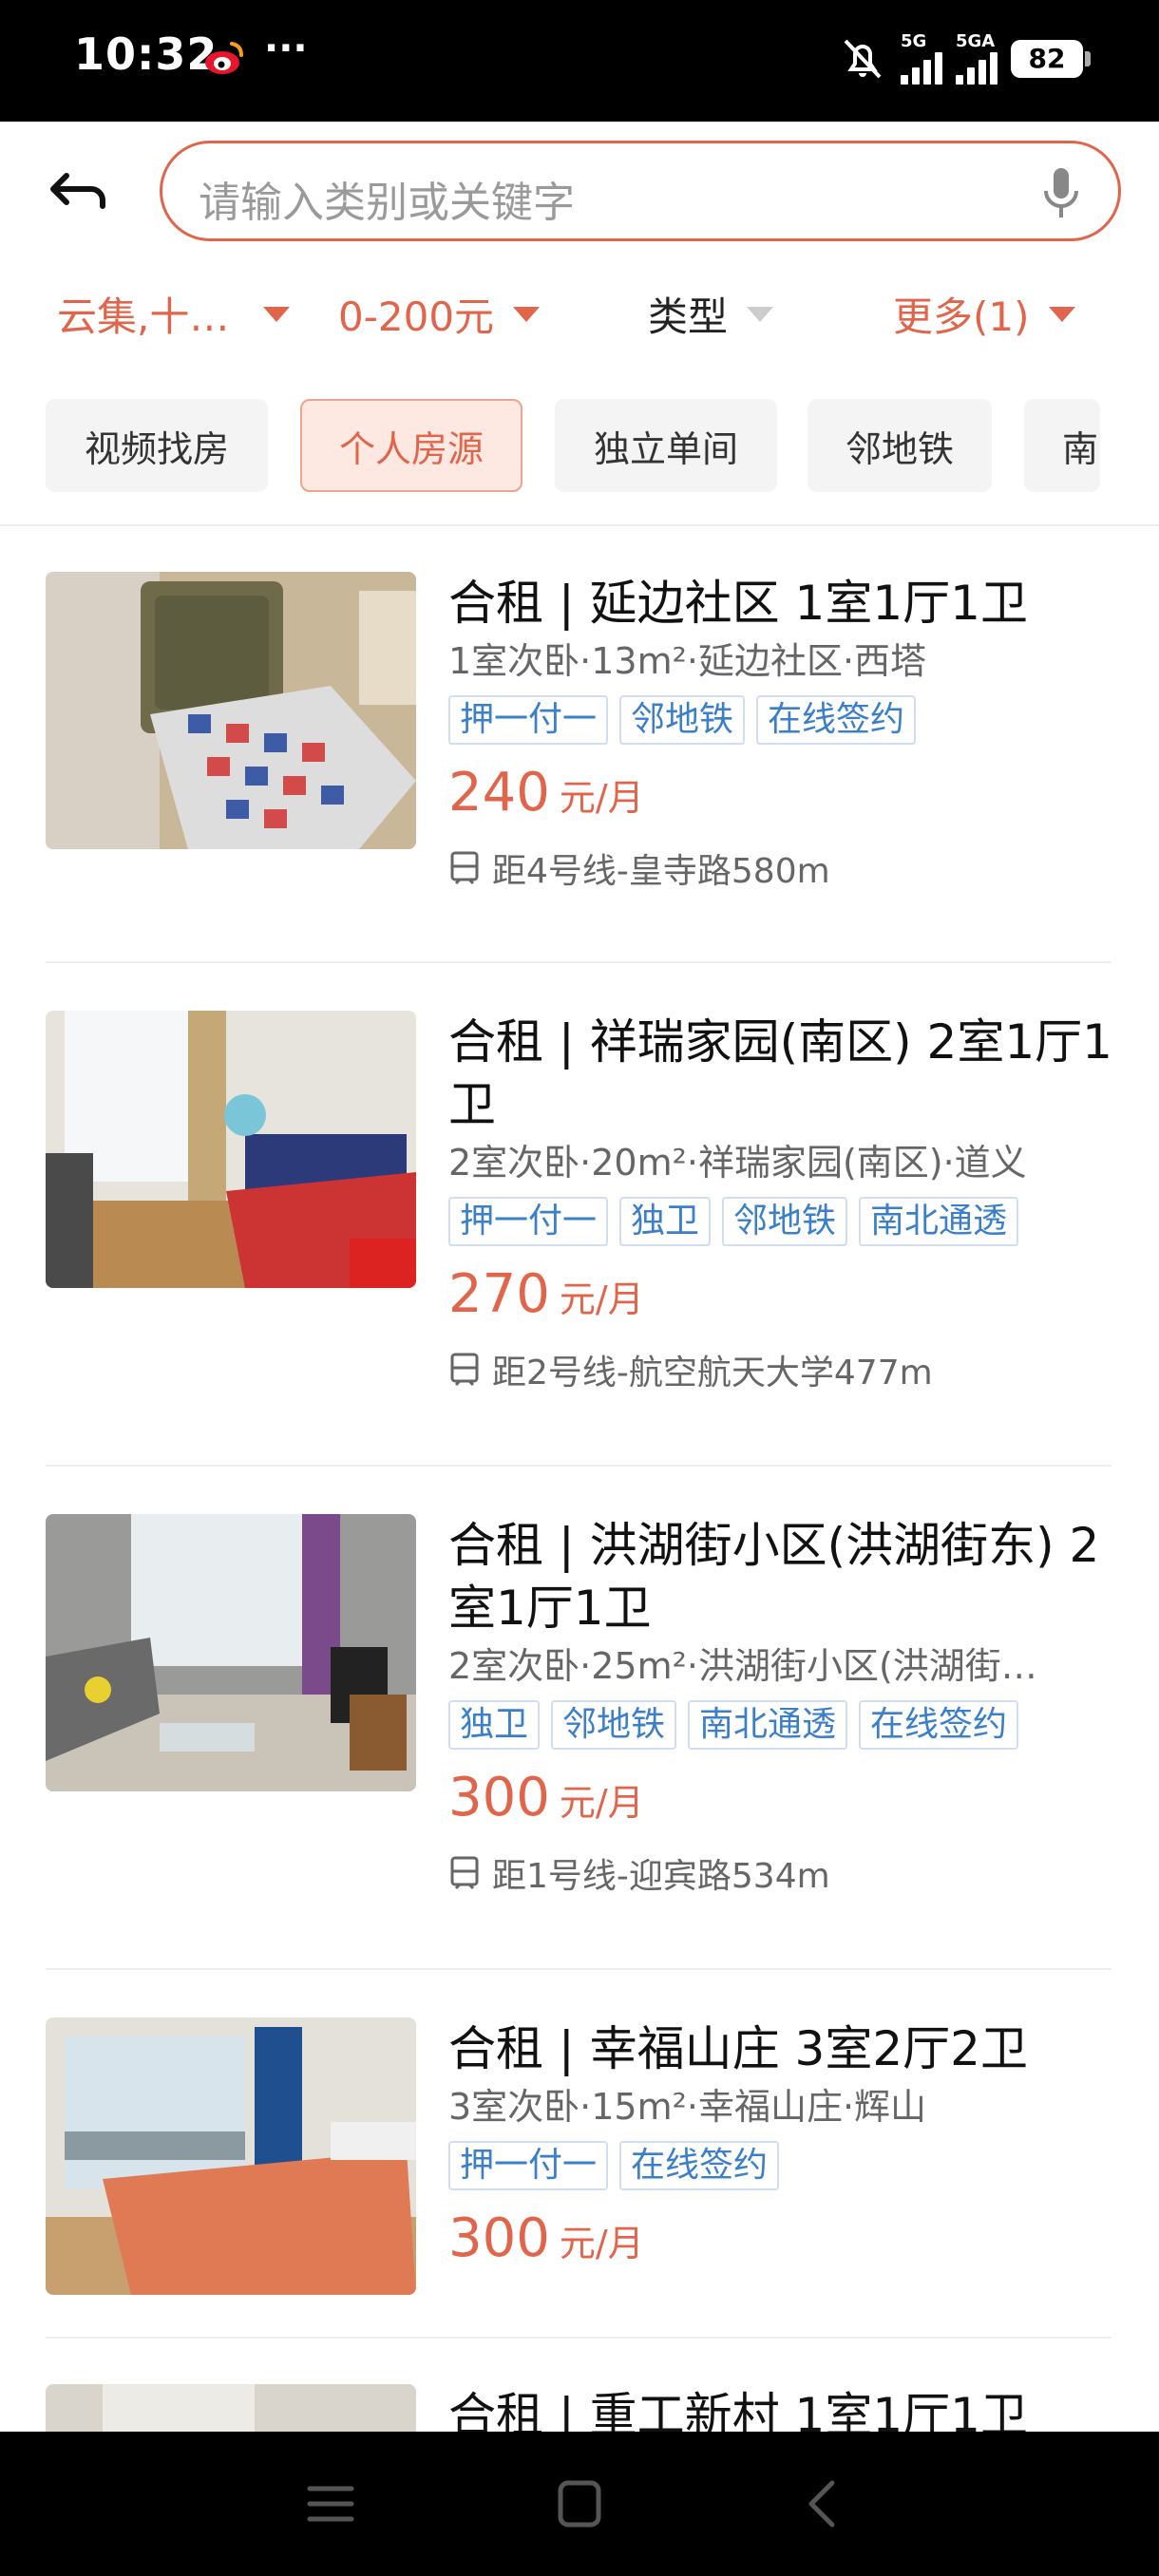  I want to click on battery-indicator: 82, so click(1051, 59).